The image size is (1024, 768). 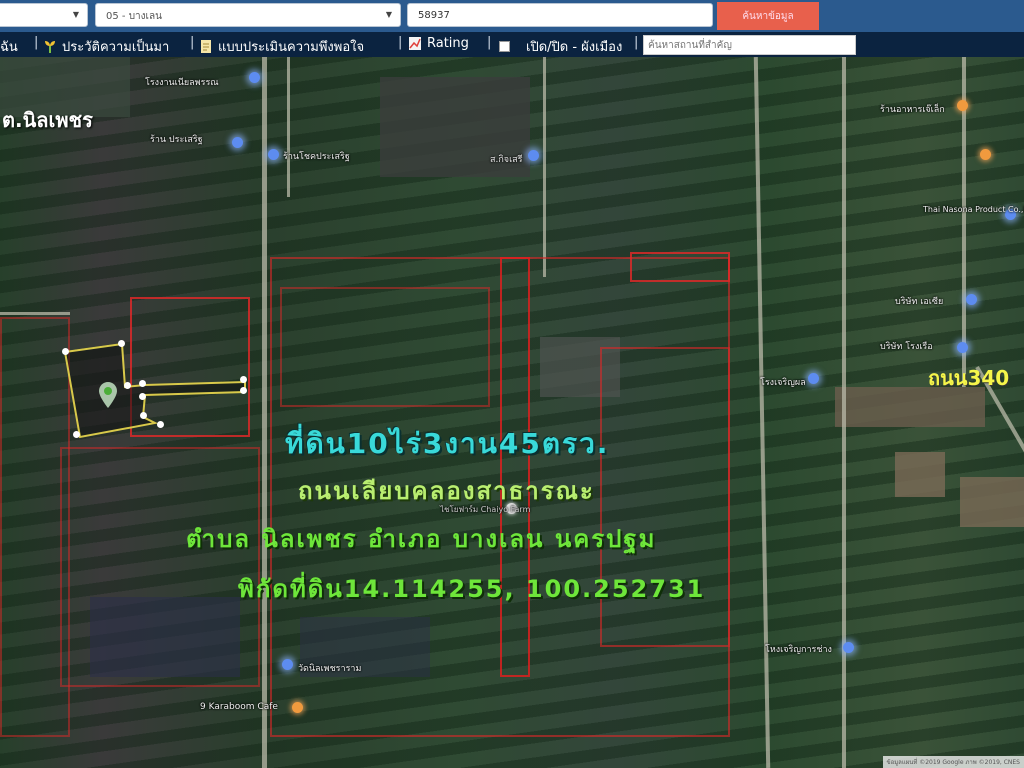 What do you see at coordinates (973, 209) in the screenshot?
I see `poi-label: Thai Nasona Product Co.,Ltd` at bounding box center [973, 209].